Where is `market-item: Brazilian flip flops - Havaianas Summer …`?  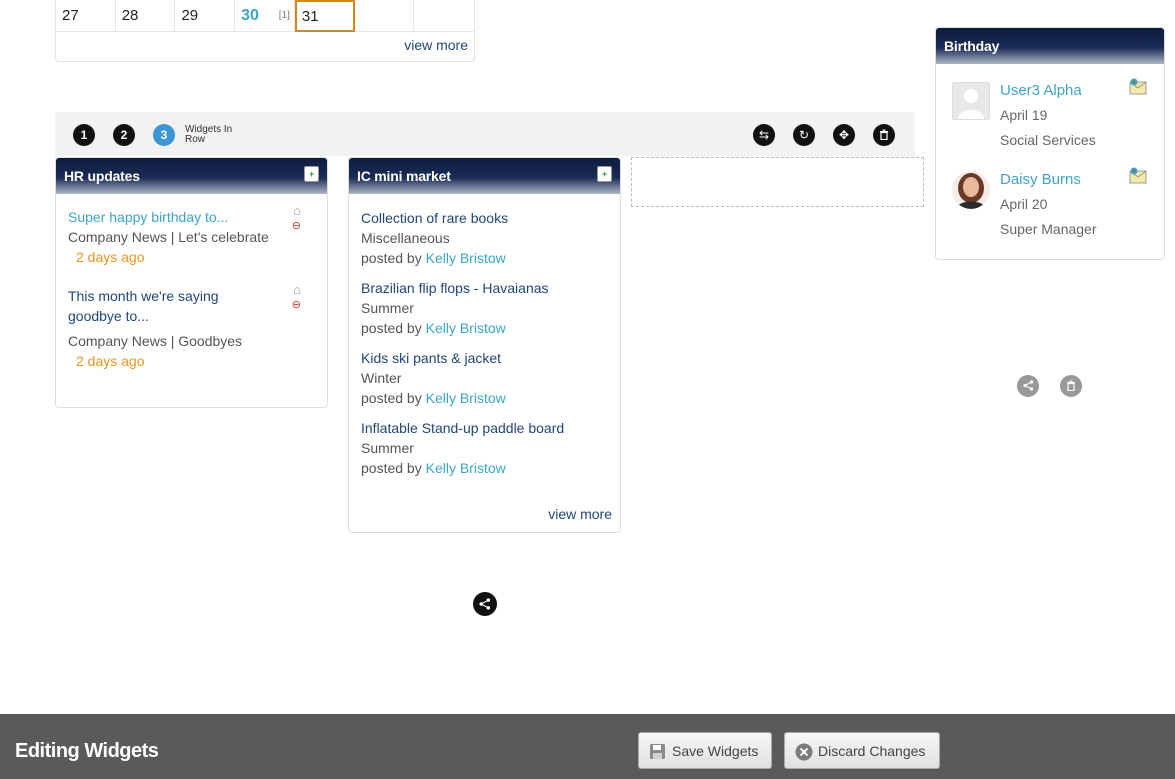 market-item: Brazilian flip flops - Havaianas Summer … is located at coordinates (484, 308).